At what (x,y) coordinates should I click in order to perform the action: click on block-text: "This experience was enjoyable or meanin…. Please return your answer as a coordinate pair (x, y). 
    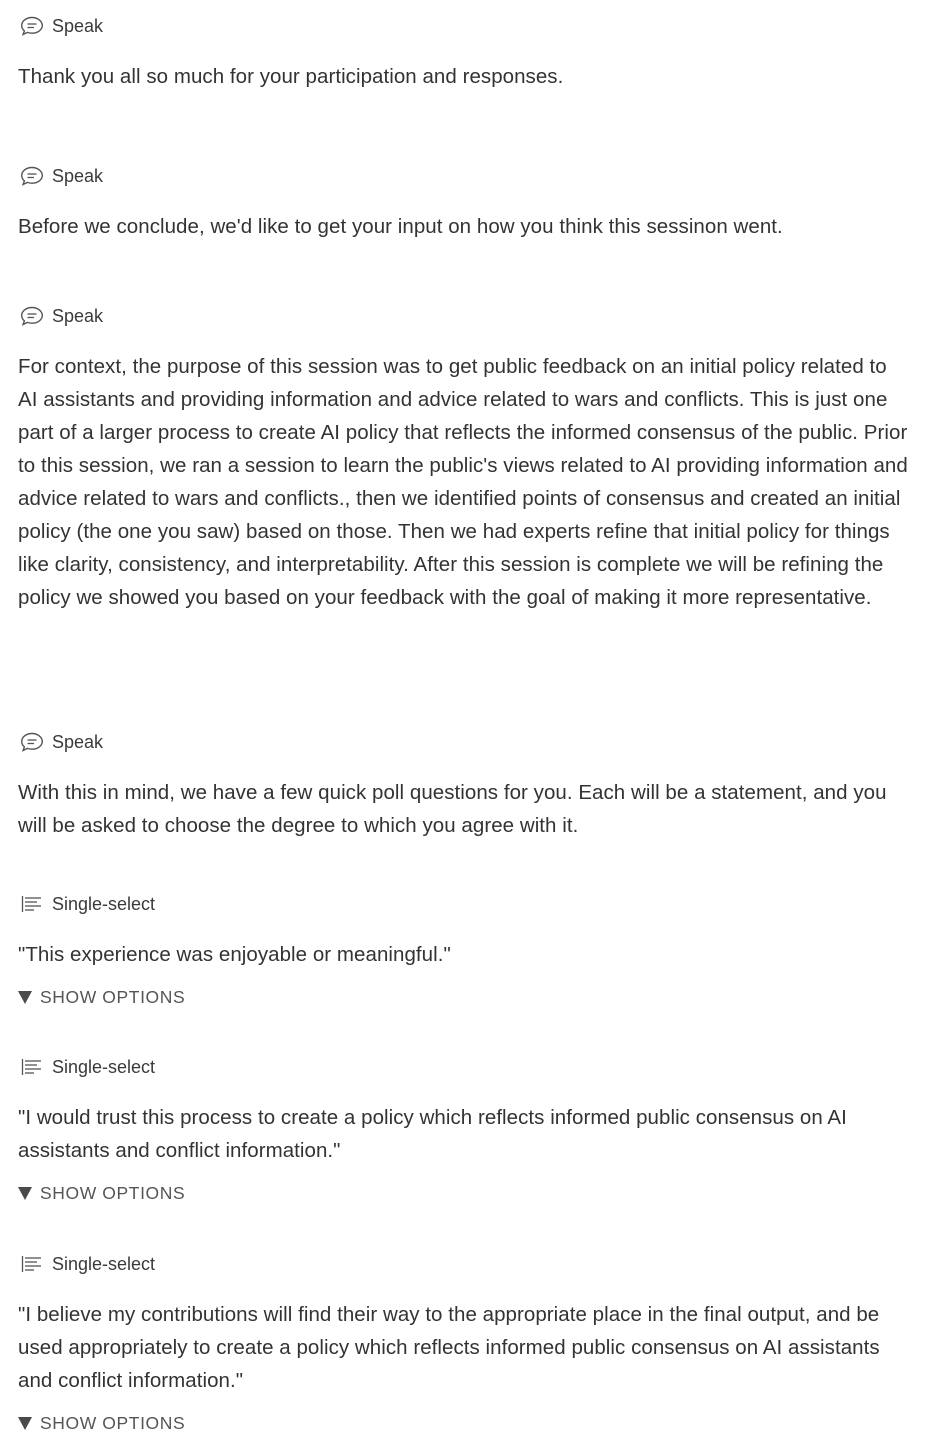
    Looking at the image, I should click on (234, 954).